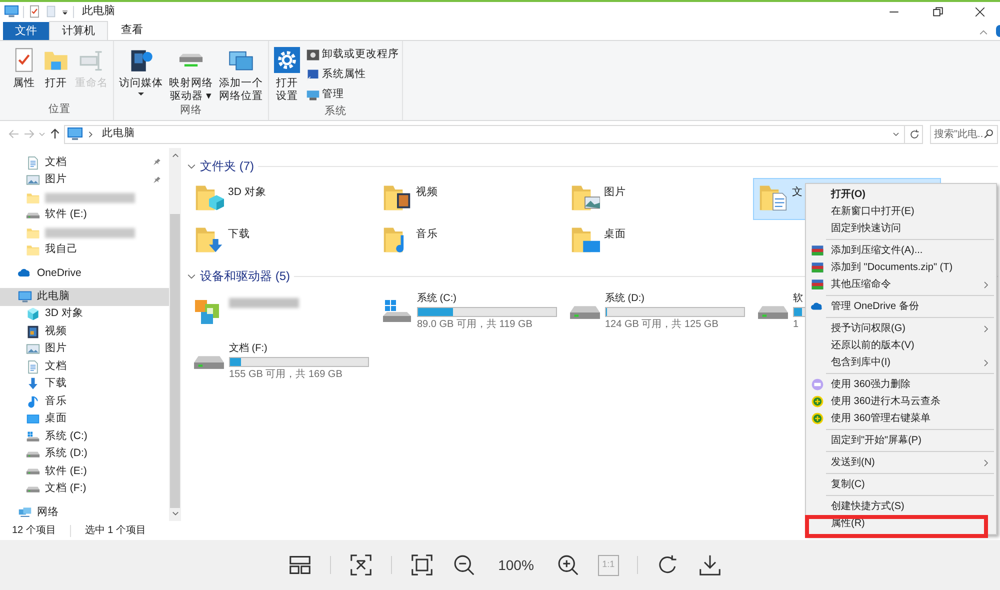 This screenshot has height=590, width=1000. I want to click on chevron-right-icon, so click(986, 284).